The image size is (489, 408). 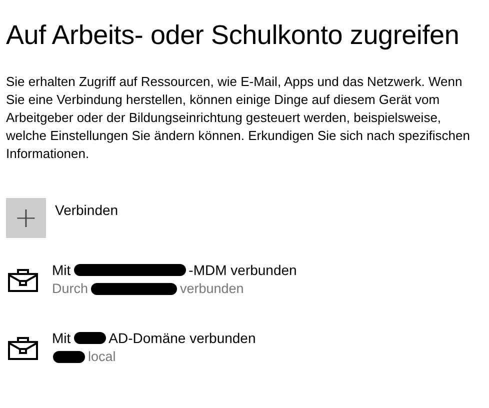 What do you see at coordinates (233, 35) in the screenshot?
I see `page-title: Auf Arbeits- oder Schulkonto zugreifen` at bounding box center [233, 35].